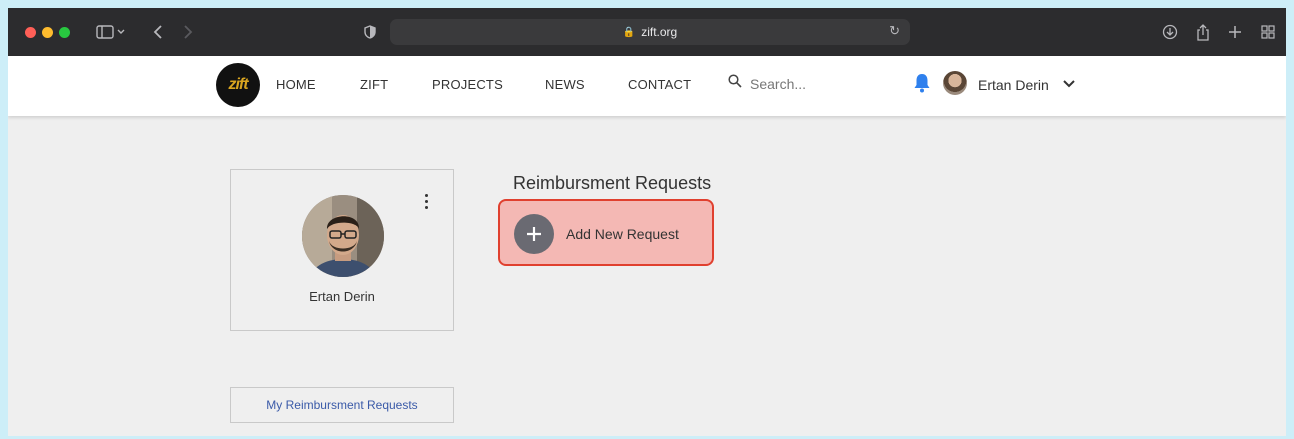 The image size is (1294, 439). I want to click on lock-icon: 🔒, so click(629, 32).